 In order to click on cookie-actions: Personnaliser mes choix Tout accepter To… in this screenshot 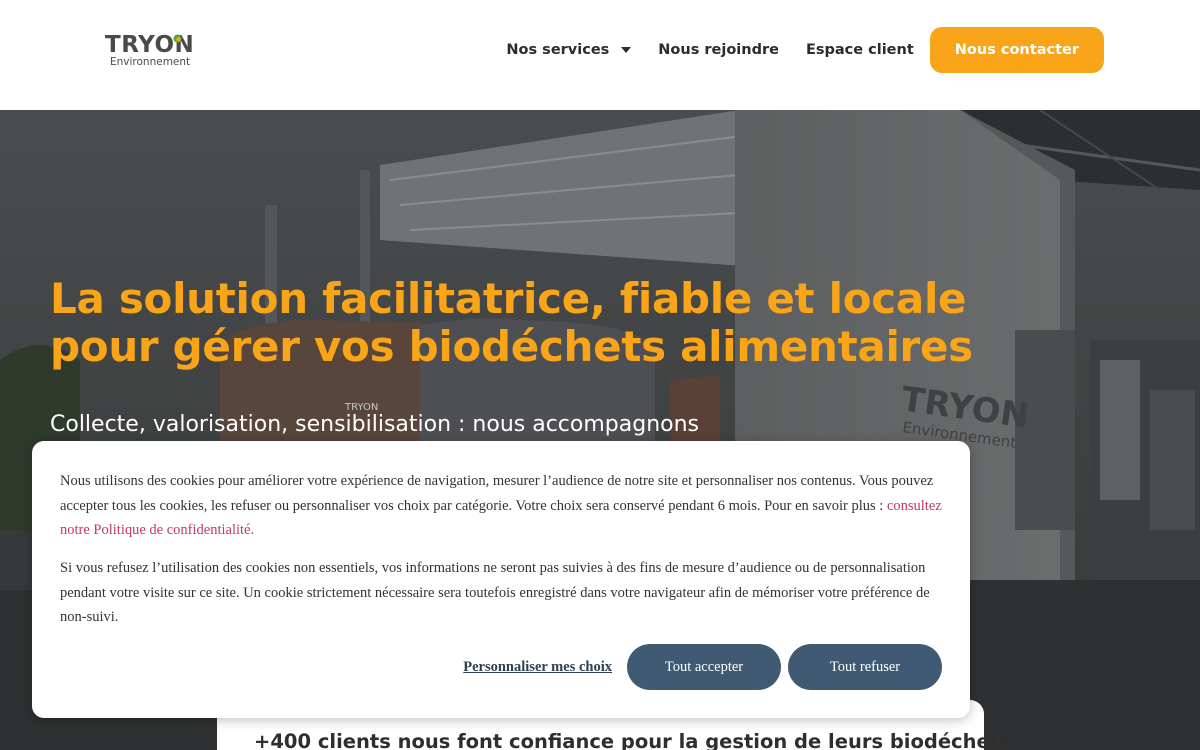, I will do `click(702, 667)`.